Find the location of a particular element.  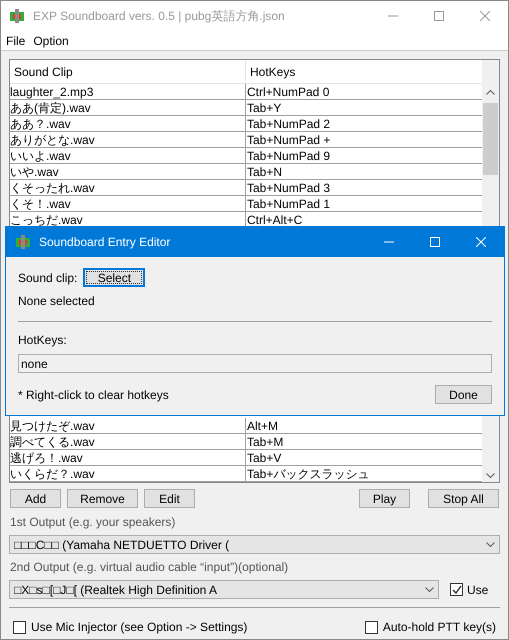

button: Remove is located at coordinates (102, 498).